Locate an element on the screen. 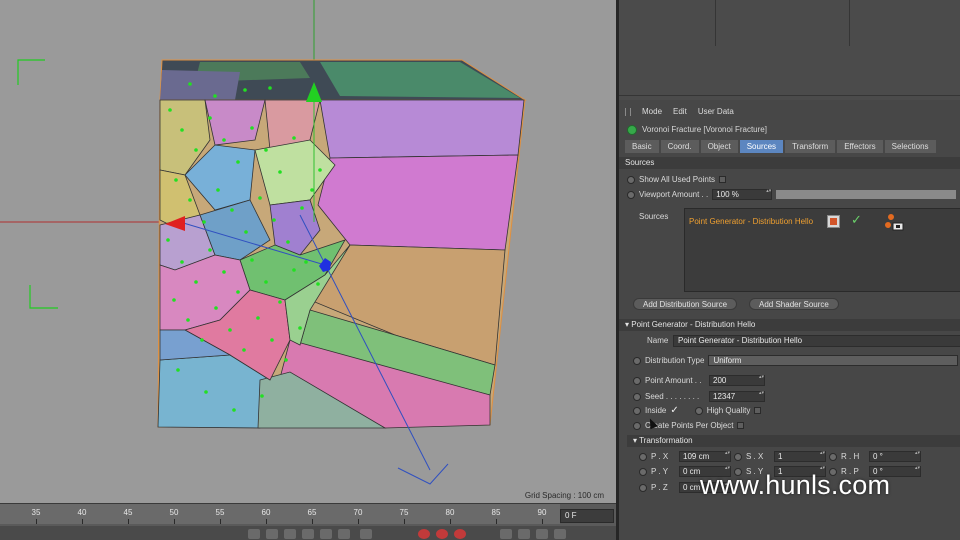  attribute-menubar: Mode Edit User Data is located at coordinates (789, 111).